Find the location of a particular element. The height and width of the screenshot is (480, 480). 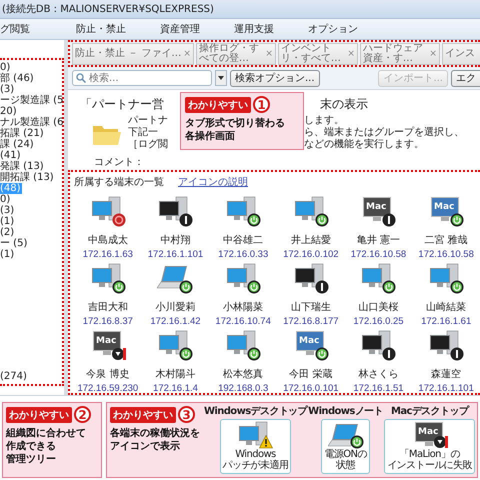

menu-item: 運用支援 is located at coordinates (254, 29).